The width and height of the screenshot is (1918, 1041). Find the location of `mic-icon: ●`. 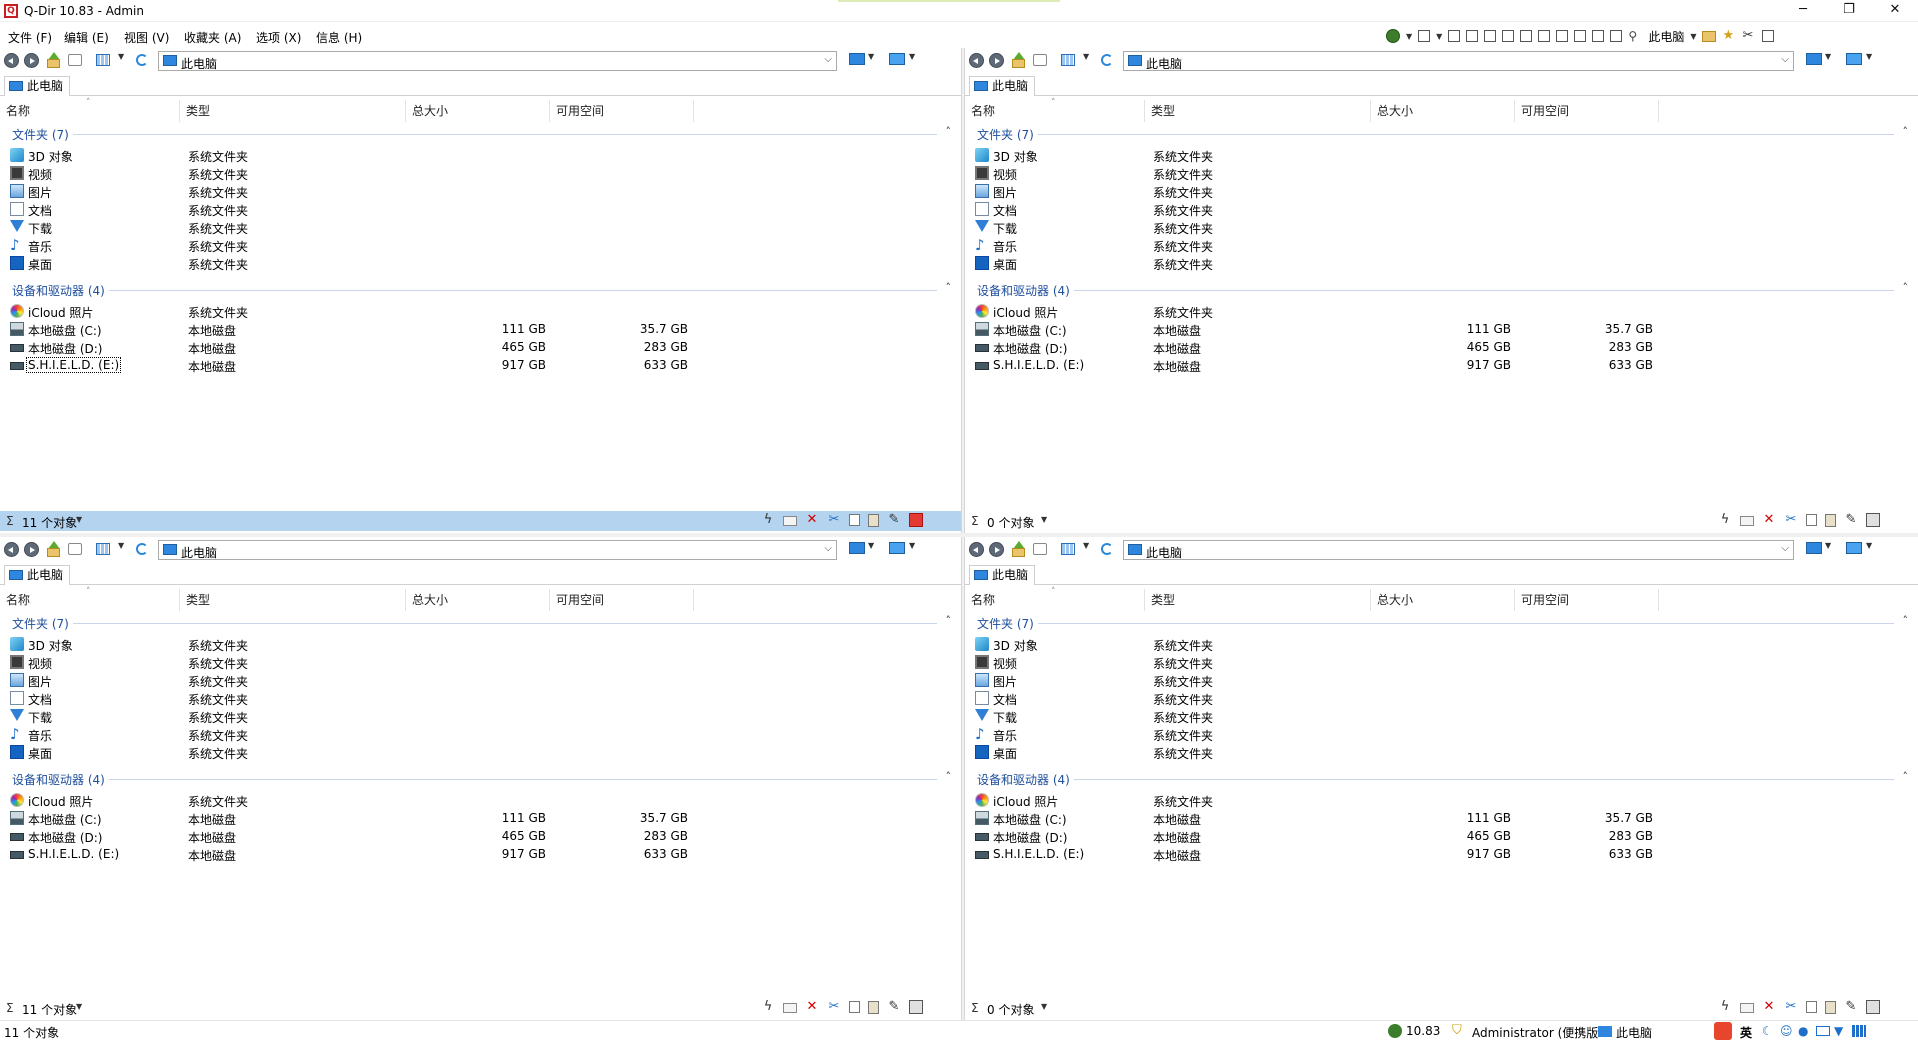

mic-icon: ● is located at coordinates (1805, 1031).